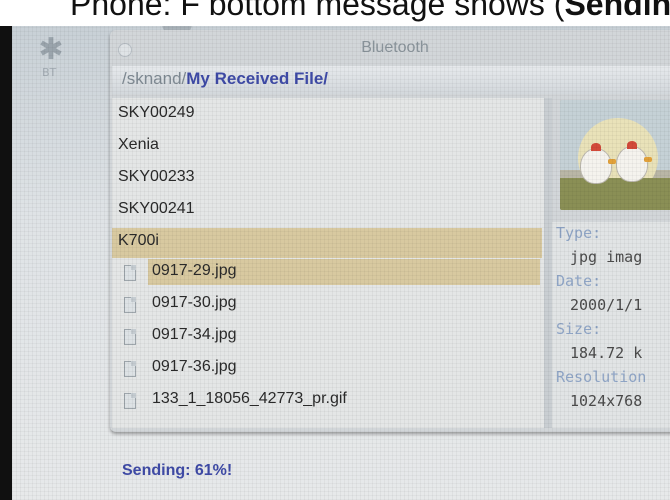  What do you see at coordinates (49, 72) in the screenshot?
I see `bt-label: BT` at bounding box center [49, 72].